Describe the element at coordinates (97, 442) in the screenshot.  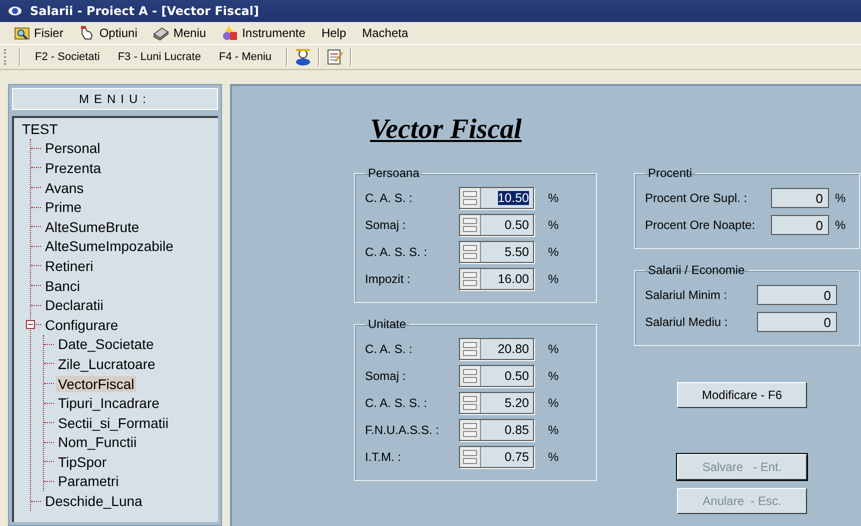
I see `tree-item: Nom_Functii` at that location.